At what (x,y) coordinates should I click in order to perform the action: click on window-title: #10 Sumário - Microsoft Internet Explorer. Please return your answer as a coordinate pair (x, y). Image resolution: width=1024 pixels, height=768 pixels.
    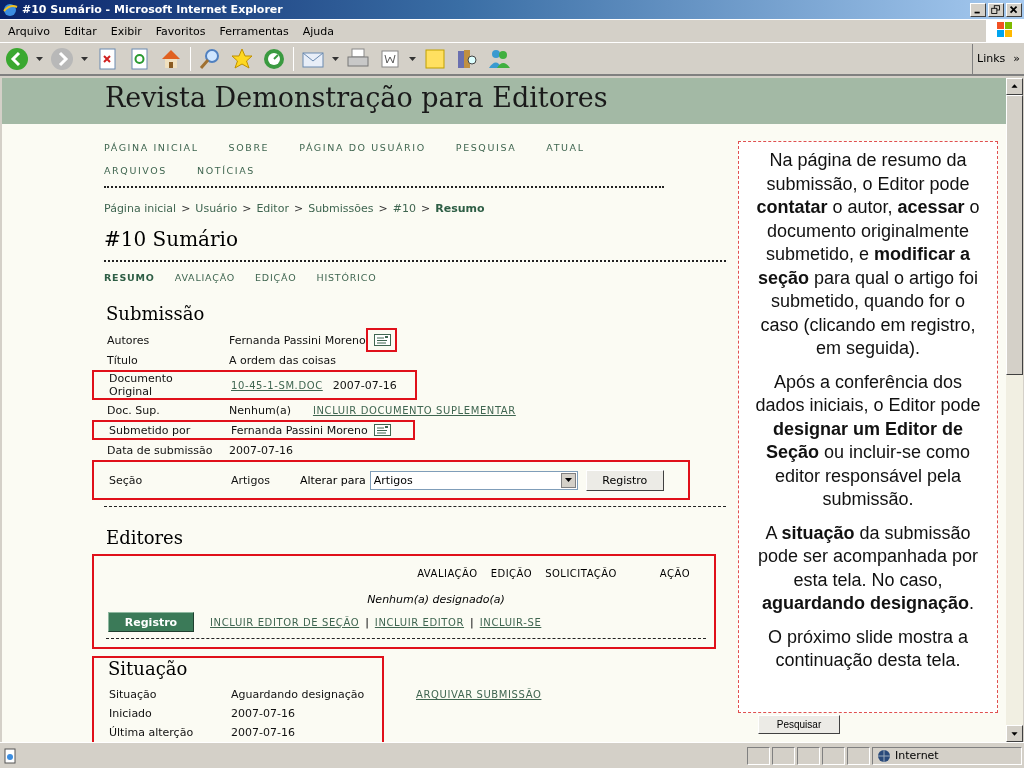
    Looking at the image, I should click on (153, 9).